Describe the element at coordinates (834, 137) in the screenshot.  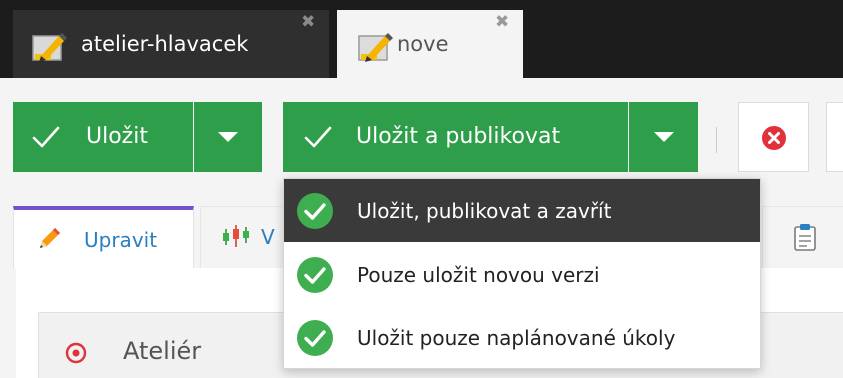
I see `more-actions-button` at that location.